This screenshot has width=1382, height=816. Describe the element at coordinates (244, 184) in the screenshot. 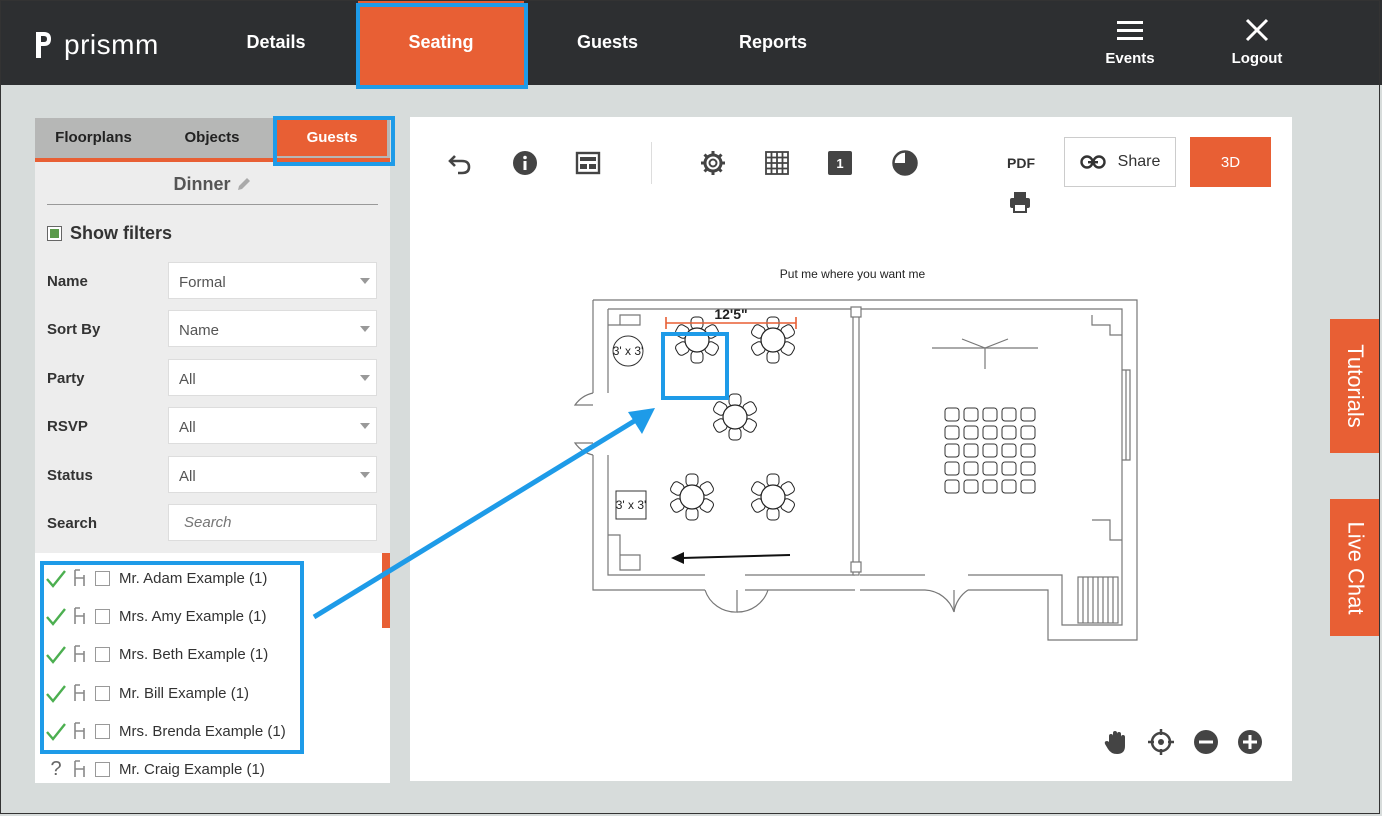

I see `pencil-icon` at that location.